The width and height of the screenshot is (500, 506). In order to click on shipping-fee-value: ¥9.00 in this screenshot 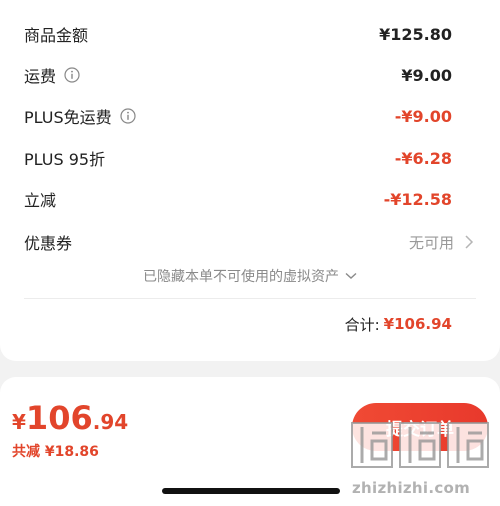, I will do `click(426, 75)`.